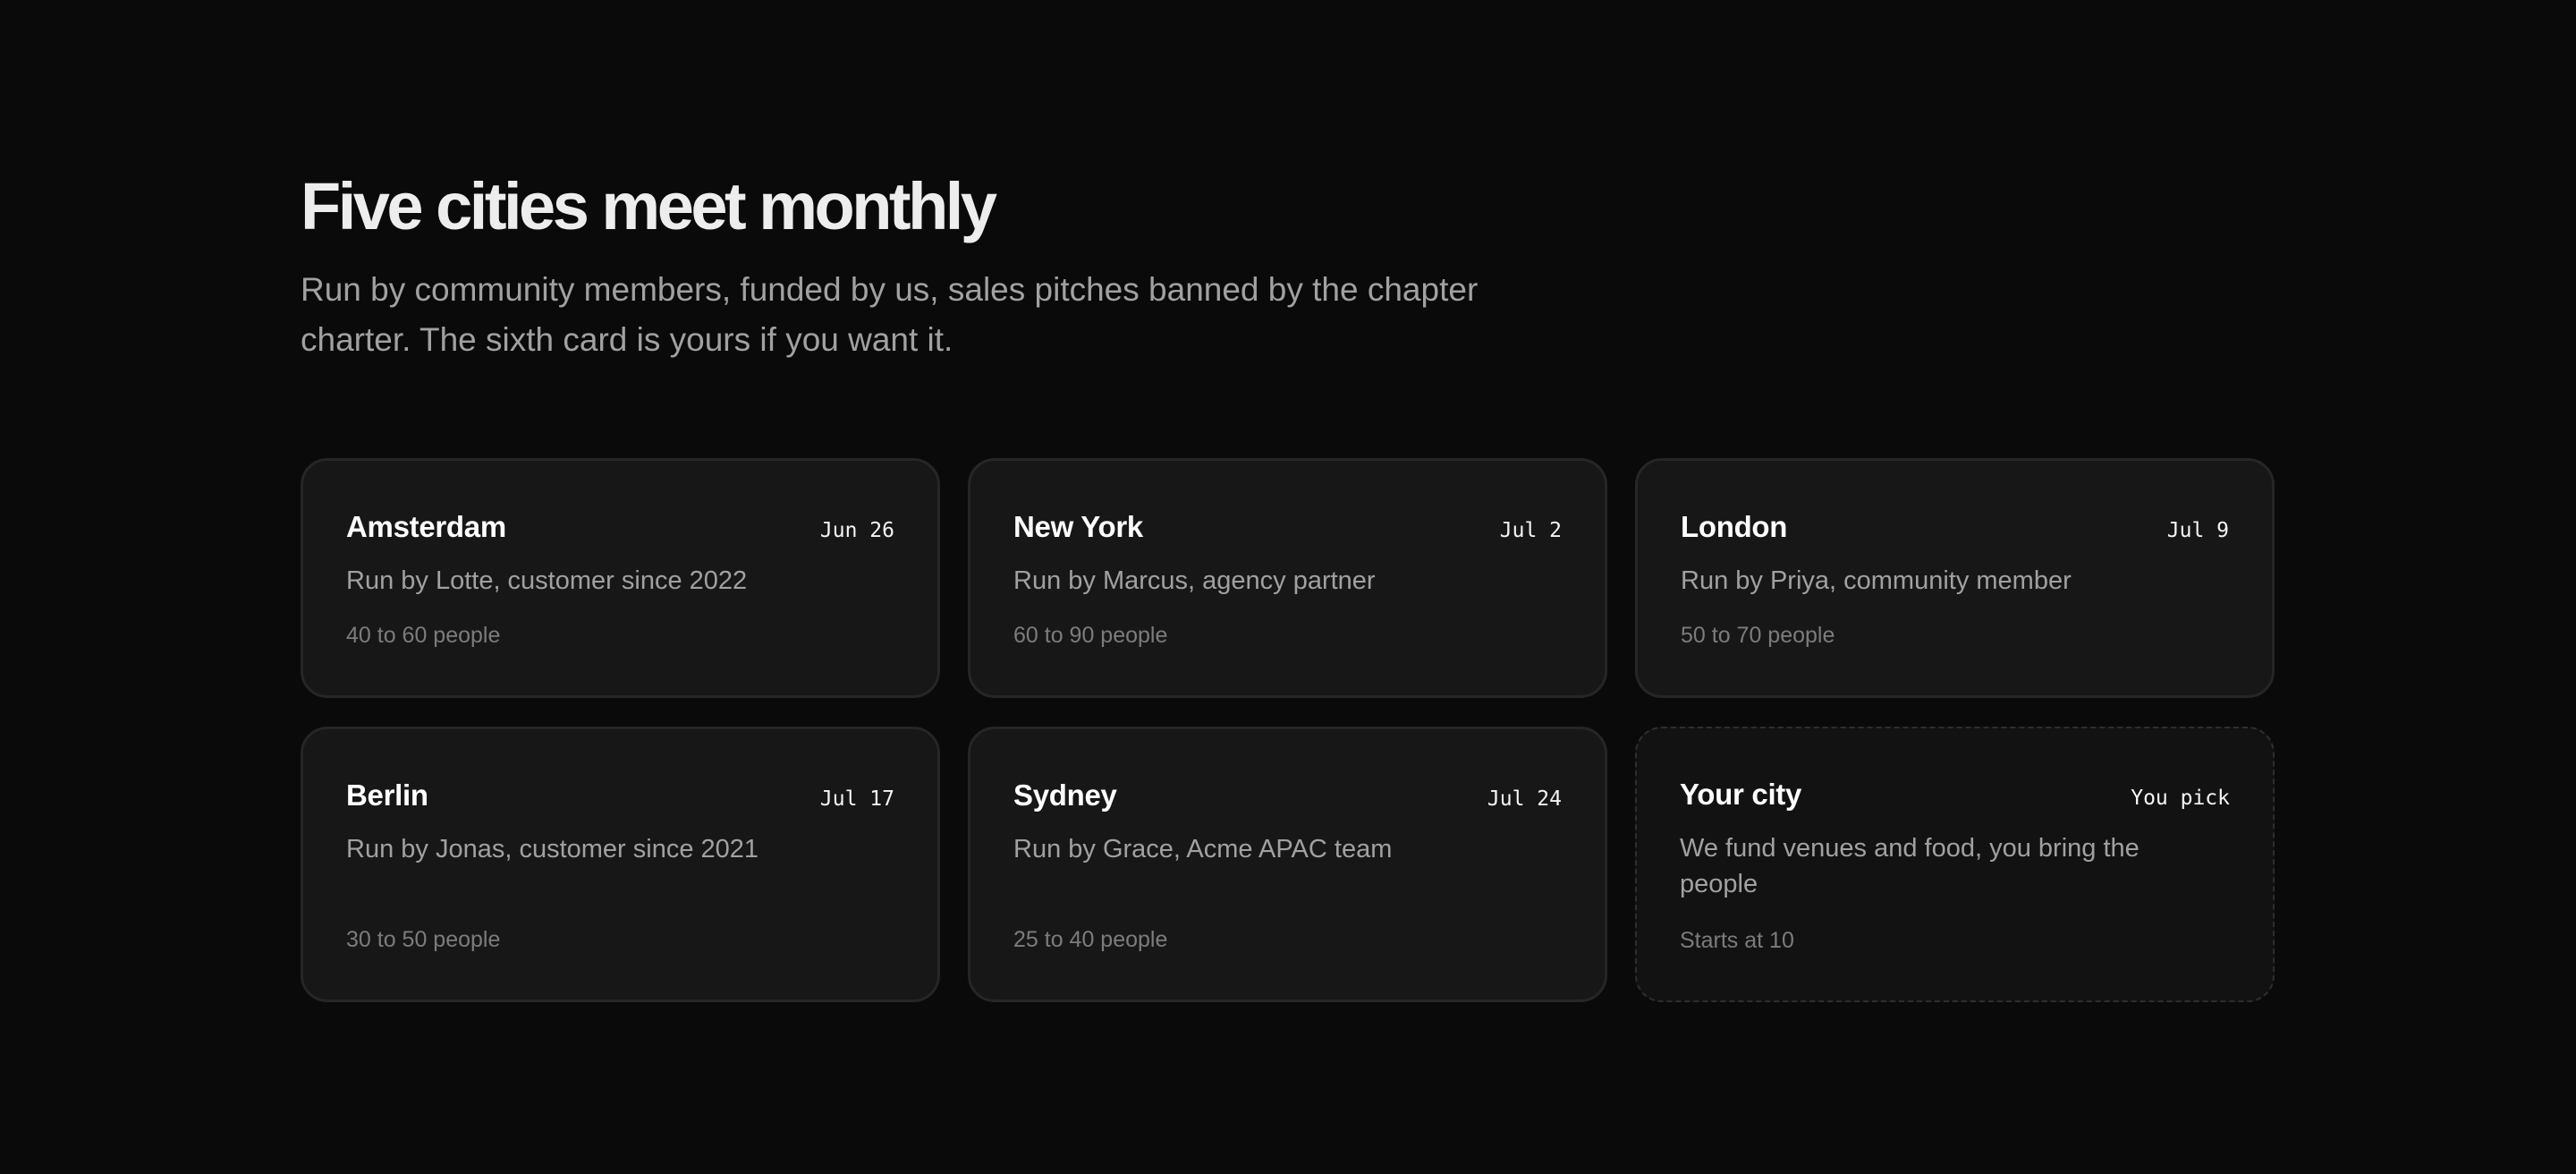  I want to click on city-name: London, so click(1734, 526).